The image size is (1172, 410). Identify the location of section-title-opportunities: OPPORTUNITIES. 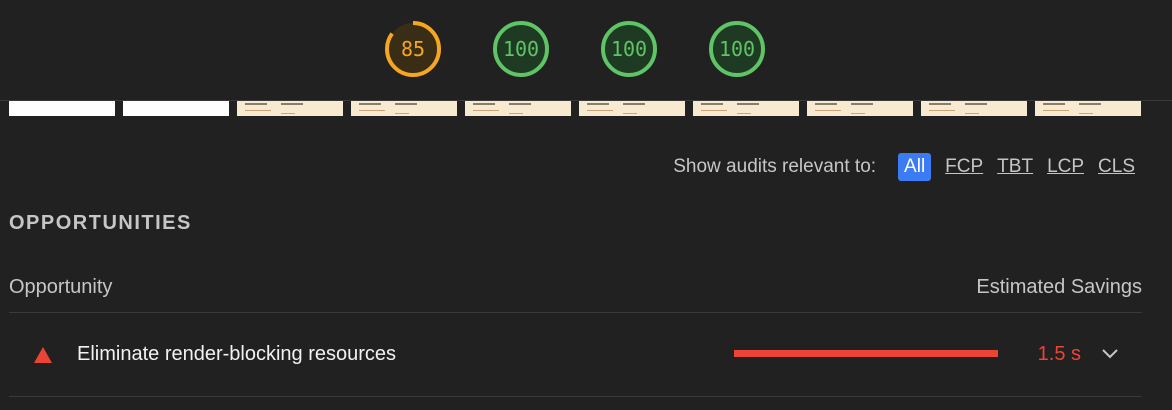
(100, 223).